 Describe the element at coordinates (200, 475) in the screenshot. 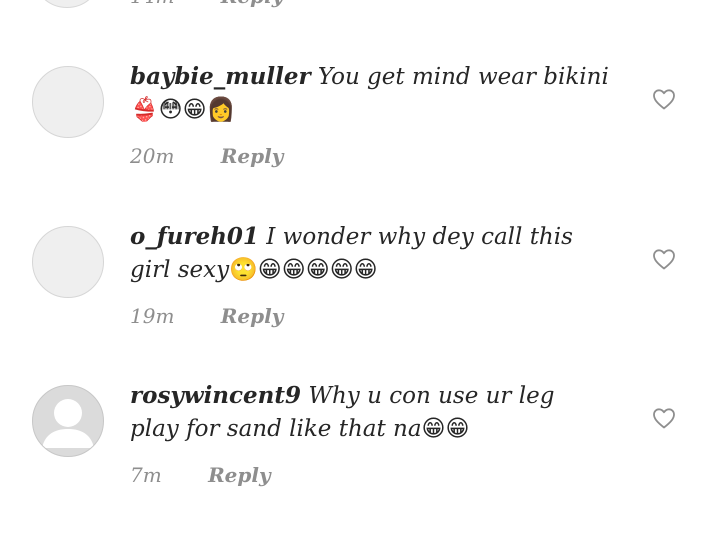

I see `comment-meta: 7m Reply` at that location.